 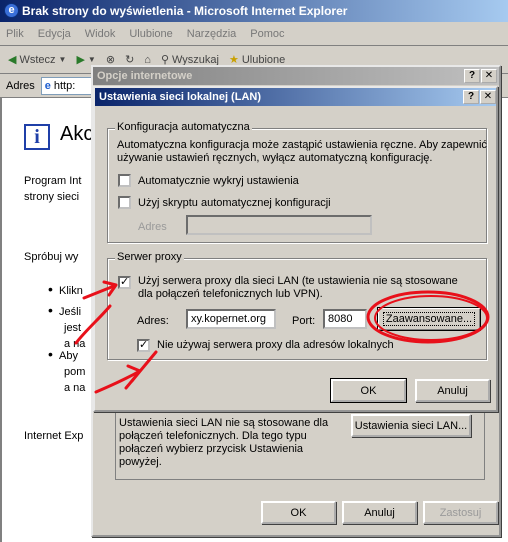 I want to click on proxy-address-input: xy.kopernet.org, so click(x=231, y=319).